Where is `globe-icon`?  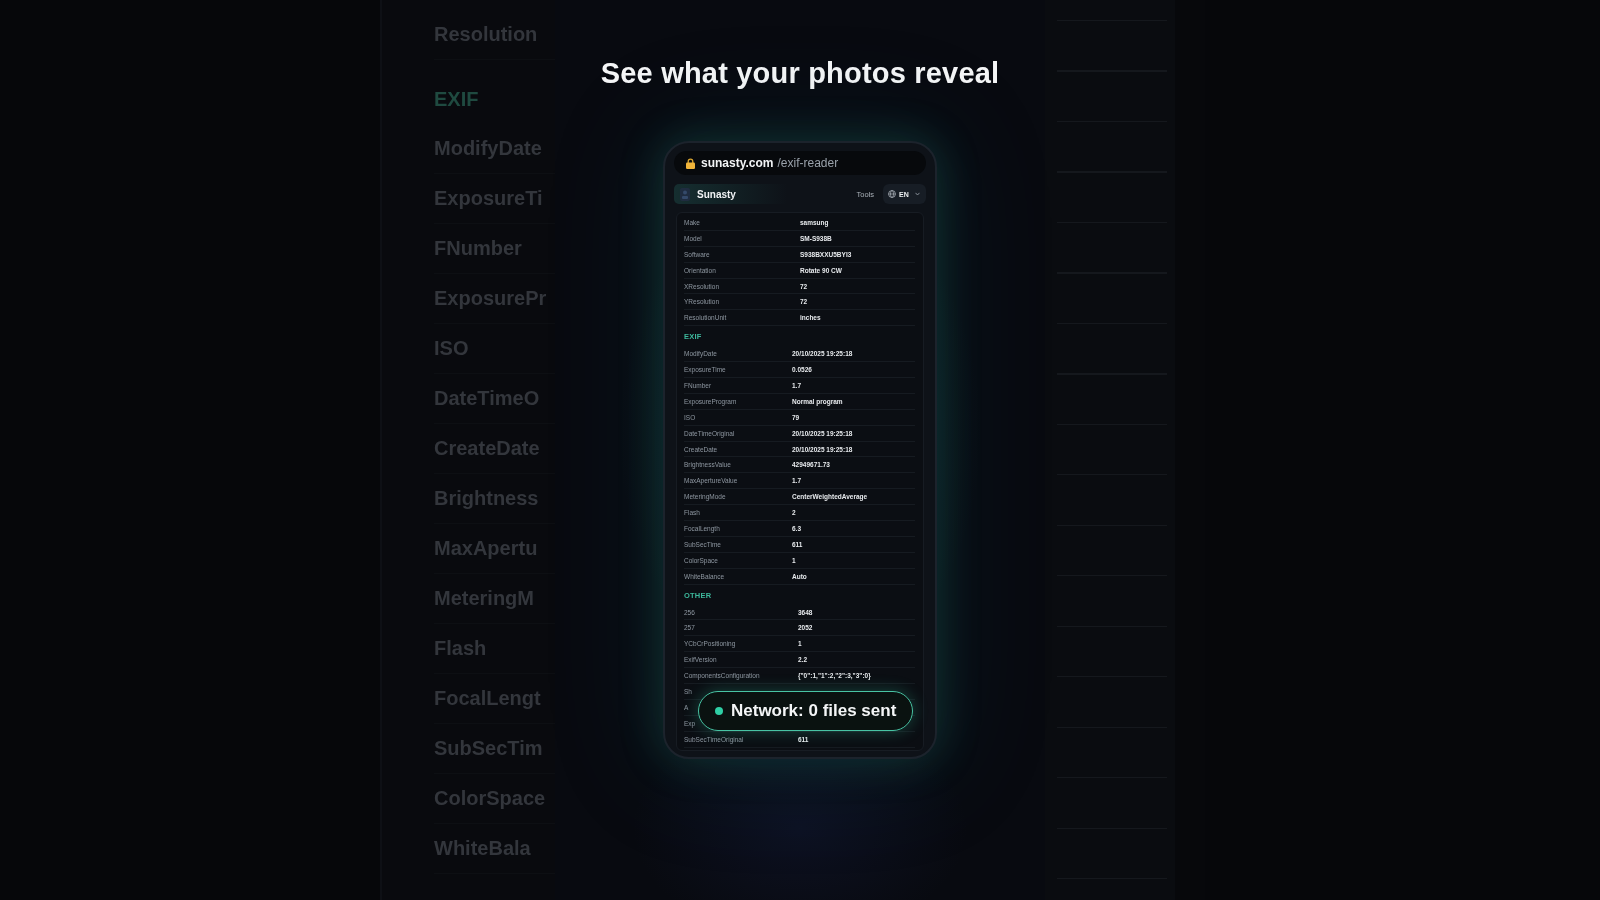
globe-icon is located at coordinates (892, 194).